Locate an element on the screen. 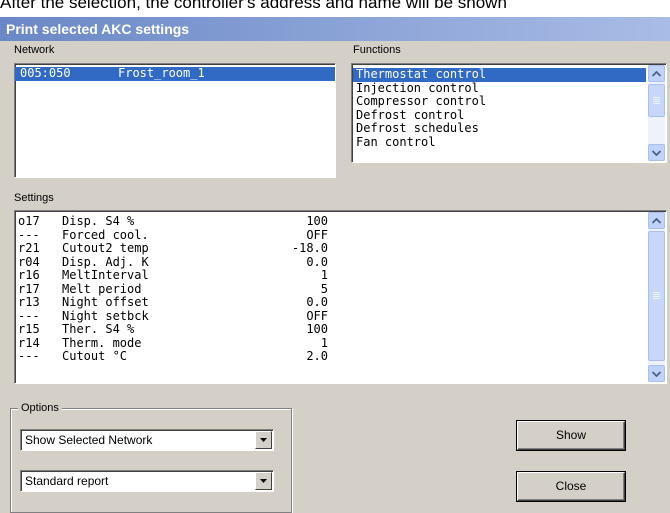 This screenshot has width=670, height=513. setting-name: Melt period is located at coordinates (102, 288).